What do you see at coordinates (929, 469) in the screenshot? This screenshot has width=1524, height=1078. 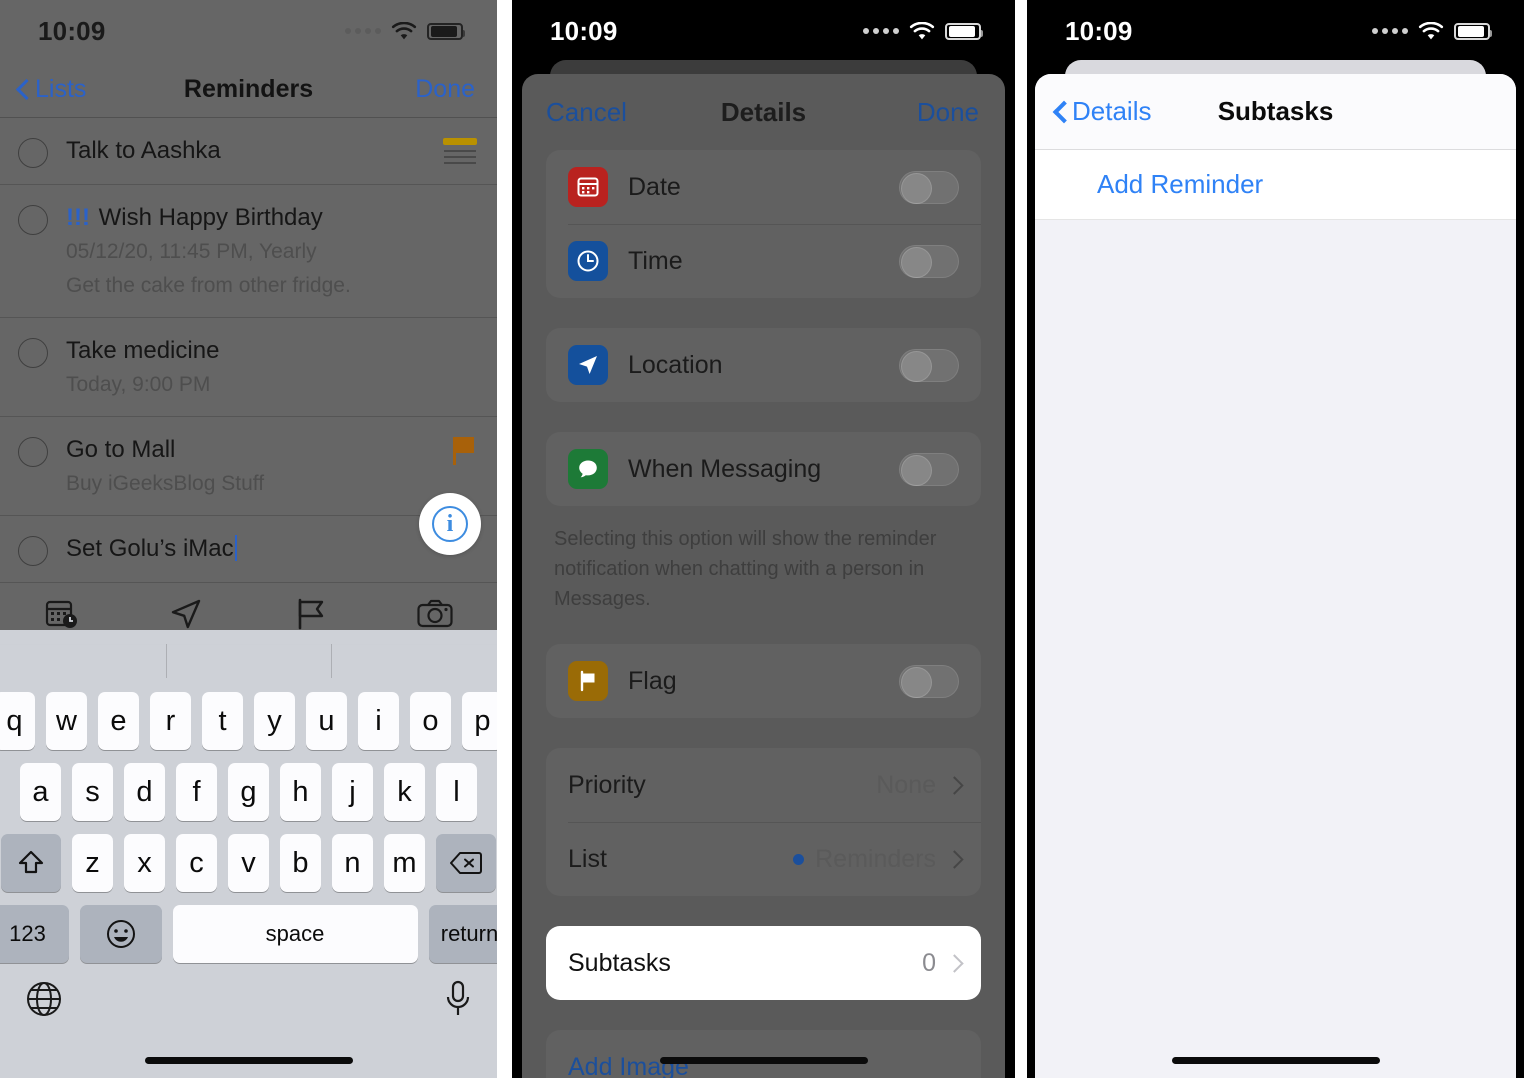 I see `messaging-toggle` at bounding box center [929, 469].